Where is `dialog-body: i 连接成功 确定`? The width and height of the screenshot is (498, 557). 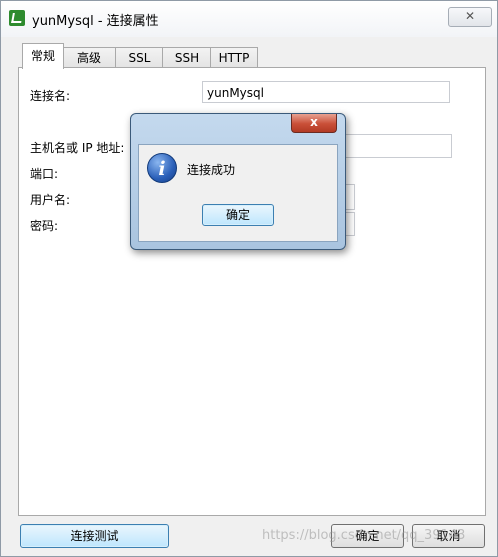
dialog-body: i 连接成功 确定 is located at coordinates (238, 193).